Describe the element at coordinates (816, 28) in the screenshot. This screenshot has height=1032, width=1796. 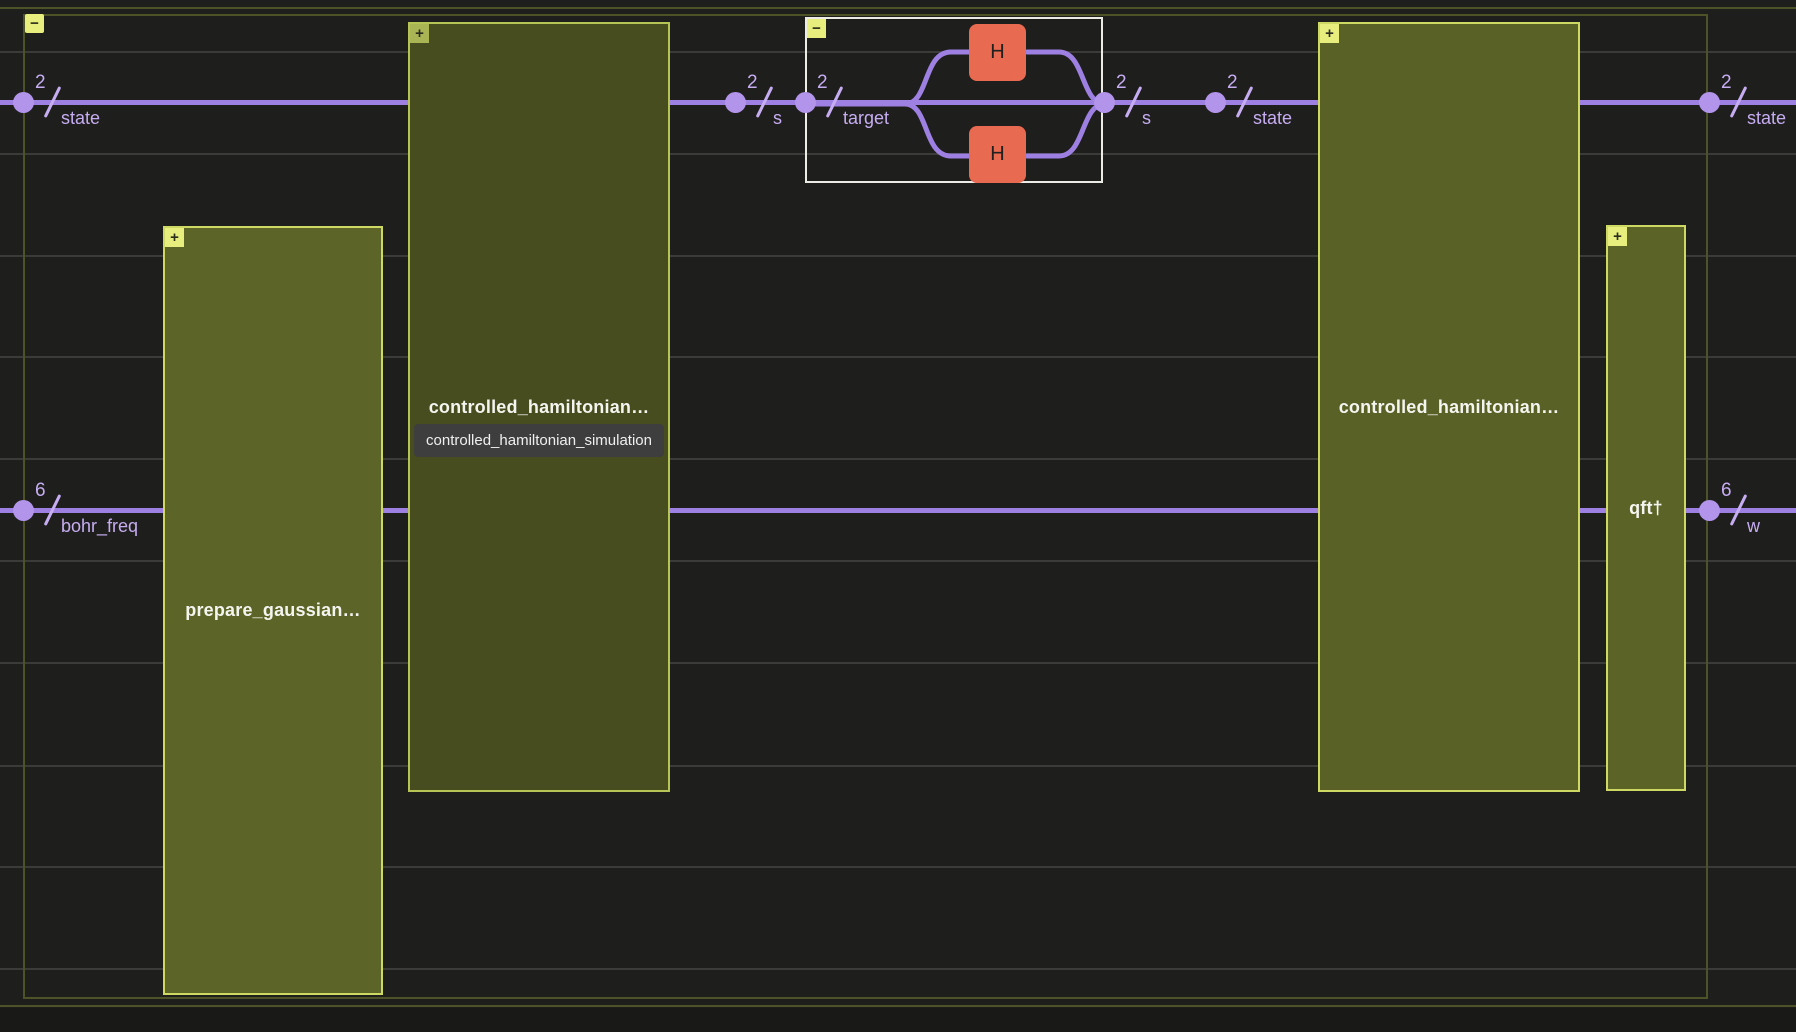
I see `collapse-hadamard-group-button: −` at that location.